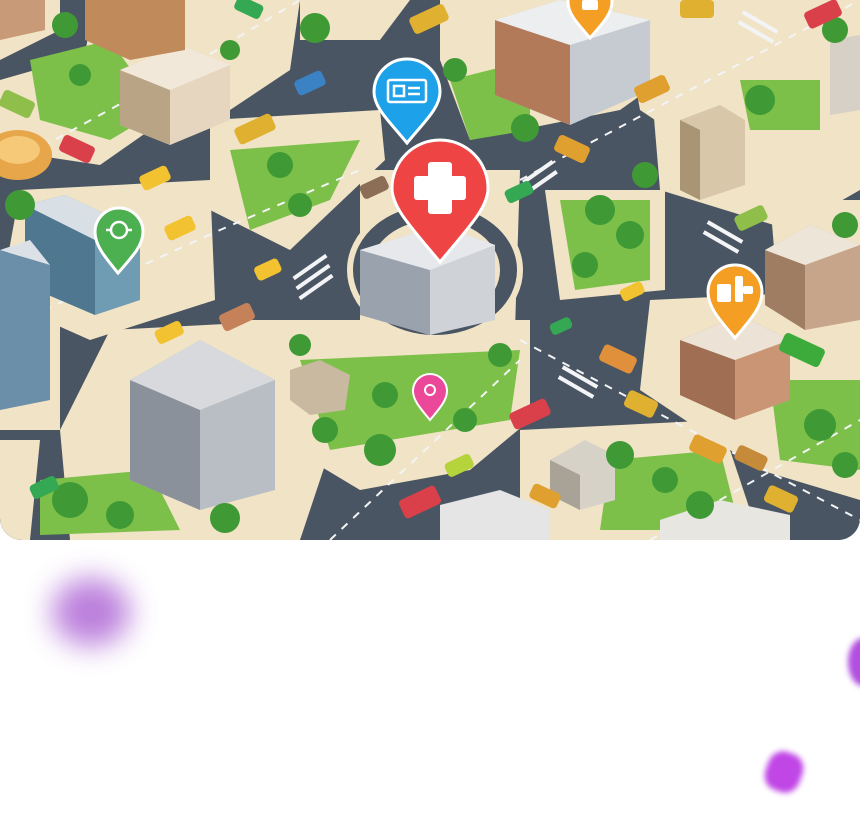 This screenshot has width=860, height=818. What do you see at coordinates (590, 5) in the screenshot?
I see `fork-knife-icon` at bounding box center [590, 5].